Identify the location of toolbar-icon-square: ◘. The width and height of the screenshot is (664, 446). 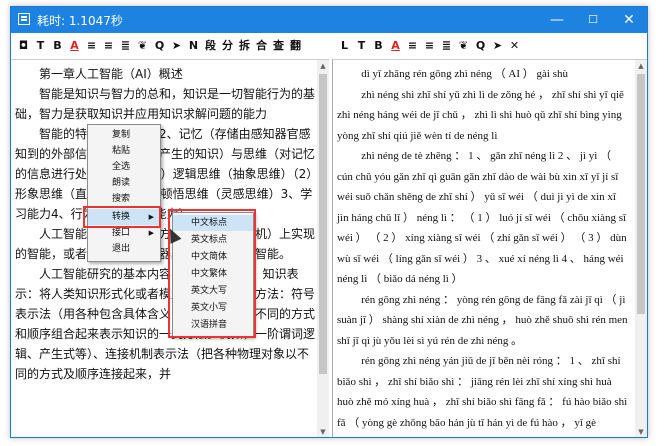
(23, 46).